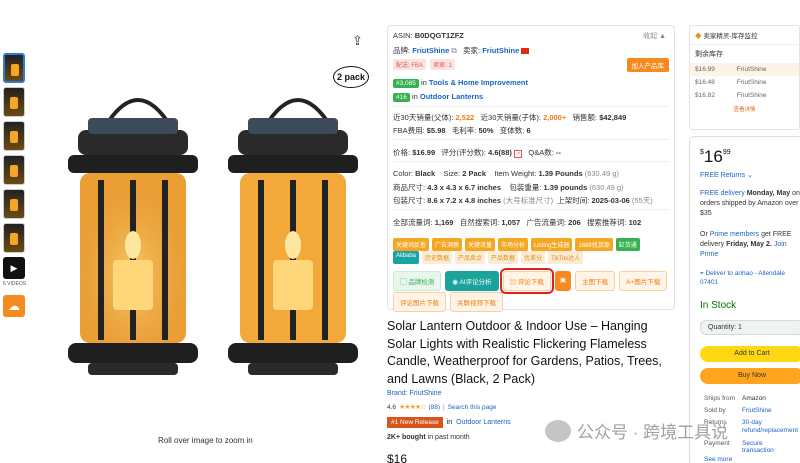  Describe the element at coordinates (566, 257) in the screenshot. I see `chip-tiktok: TikTok达人` at that location.